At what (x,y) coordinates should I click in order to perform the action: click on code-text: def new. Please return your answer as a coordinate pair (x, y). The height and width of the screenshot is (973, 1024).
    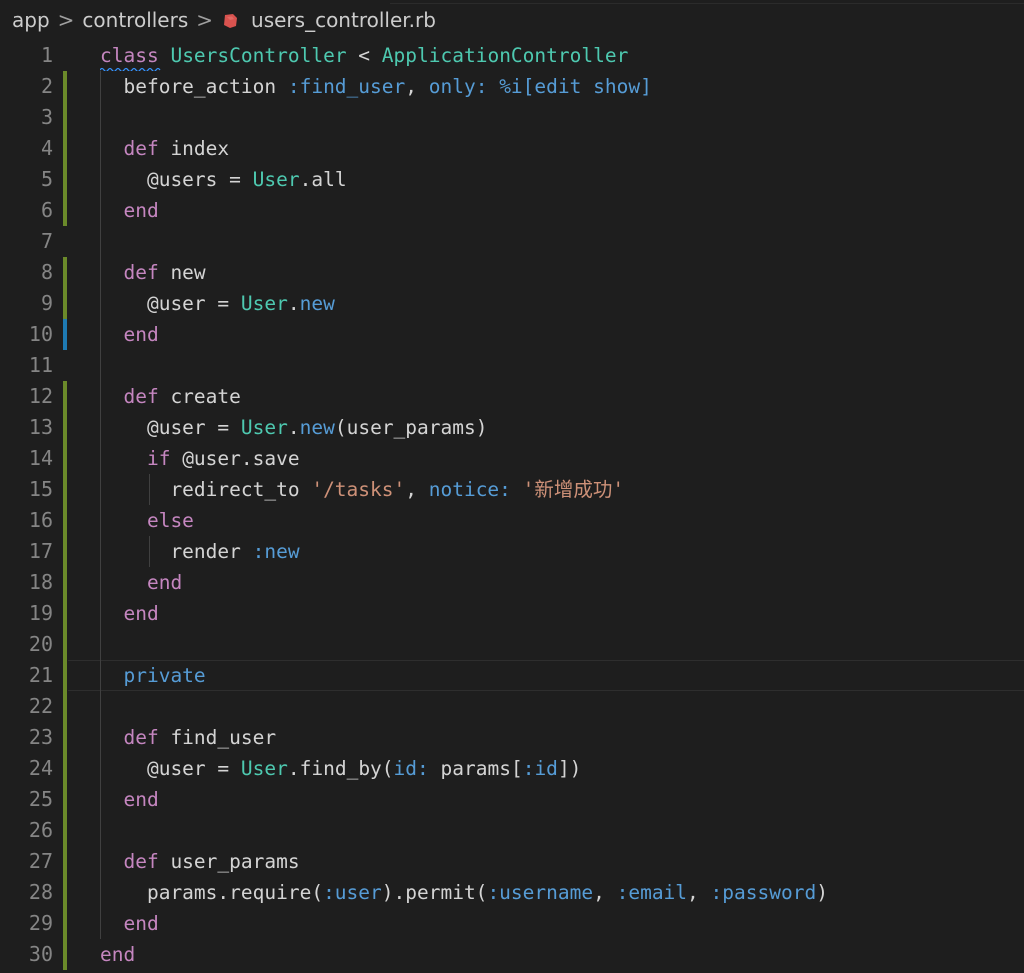
    Looking at the image, I should click on (152, 272).